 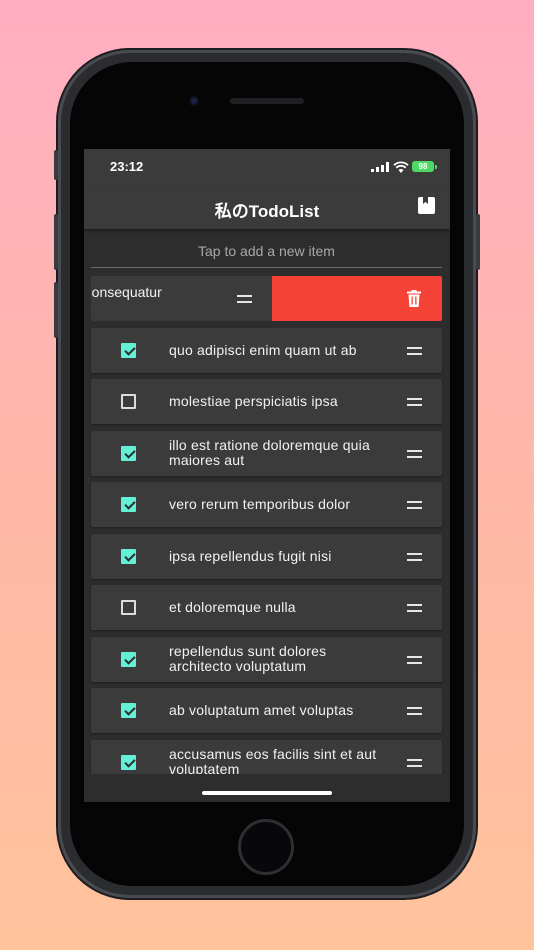 I want to click on trash-icon, so click(x=414, y=298).